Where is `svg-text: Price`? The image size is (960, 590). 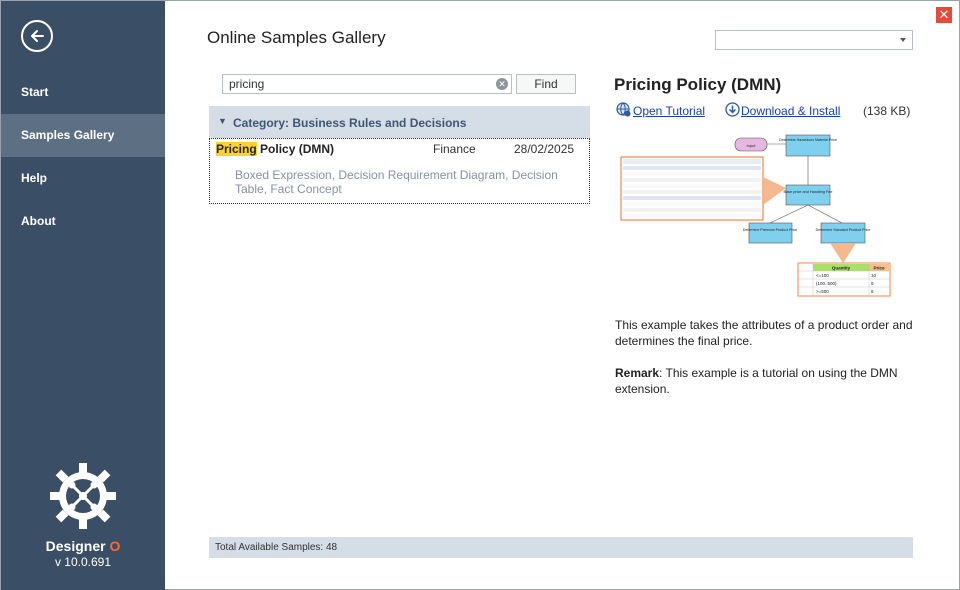
svg-text: Price is located at coordinates (879, 268).